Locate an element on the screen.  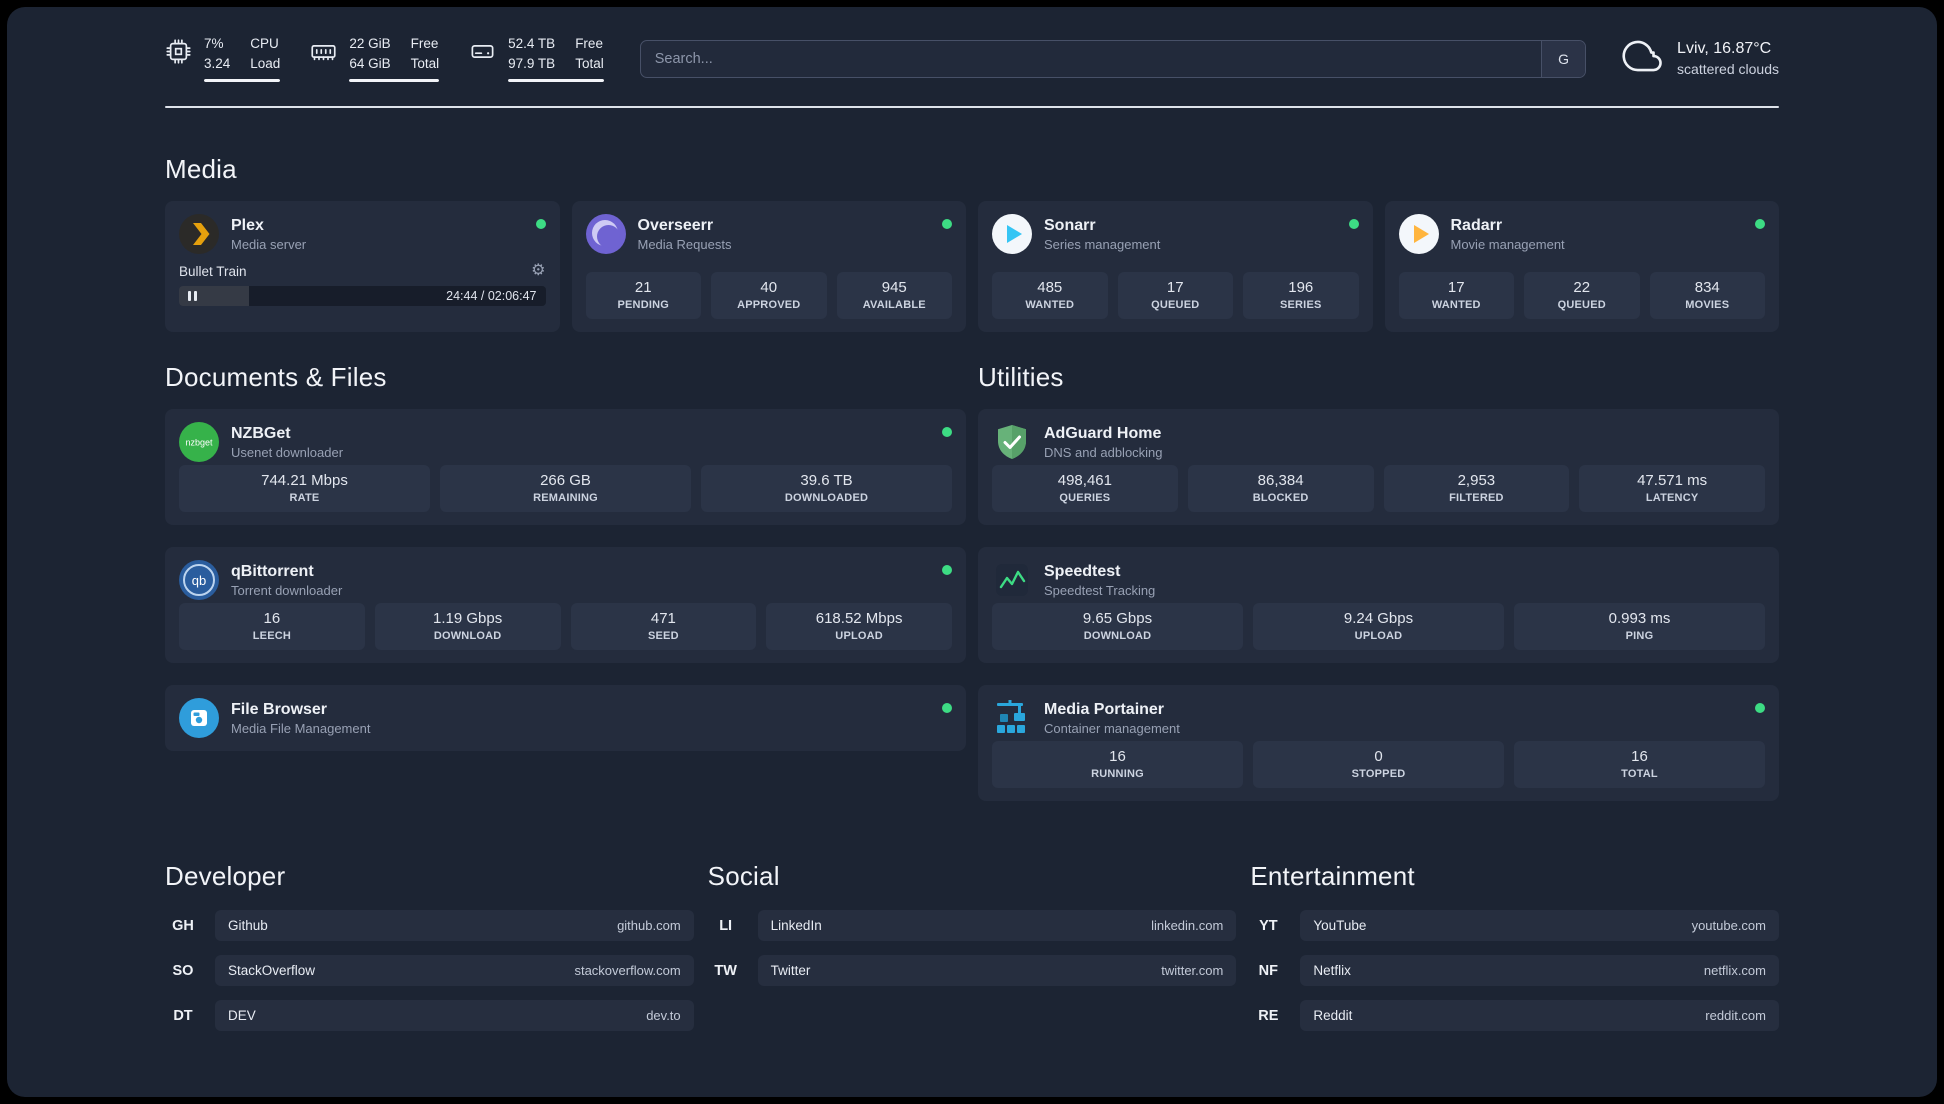
plex-icon is located at coordinates (199, 234).